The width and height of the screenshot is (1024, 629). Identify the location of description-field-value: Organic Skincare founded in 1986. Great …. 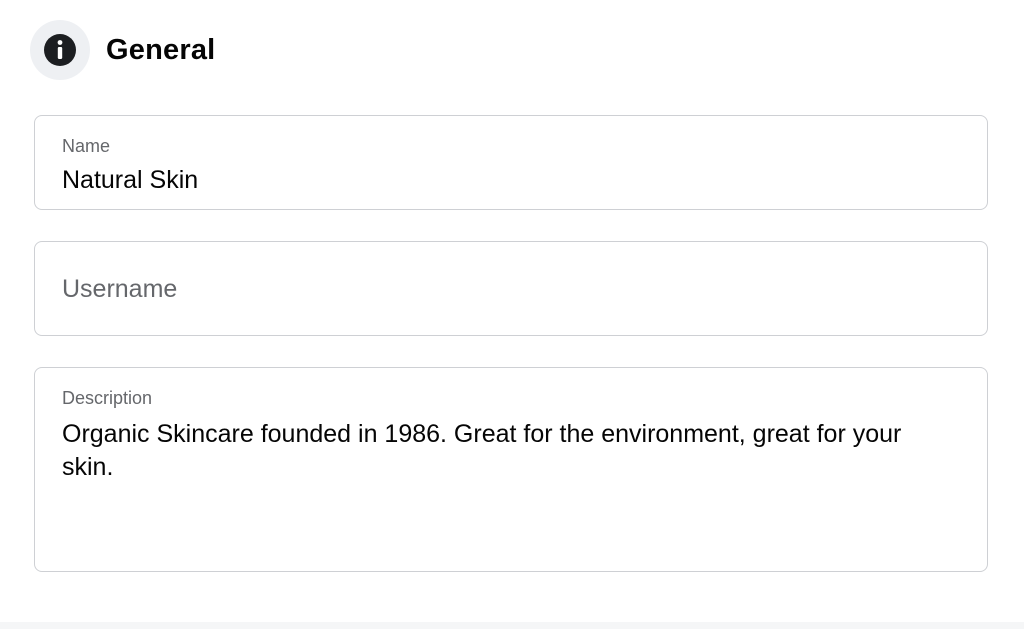
(497, 451).